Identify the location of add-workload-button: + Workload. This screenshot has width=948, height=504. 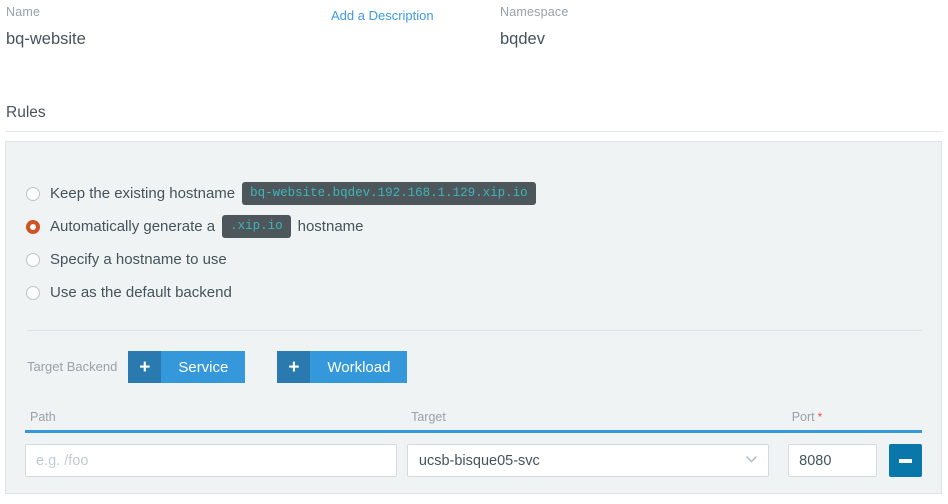
(342, 367).